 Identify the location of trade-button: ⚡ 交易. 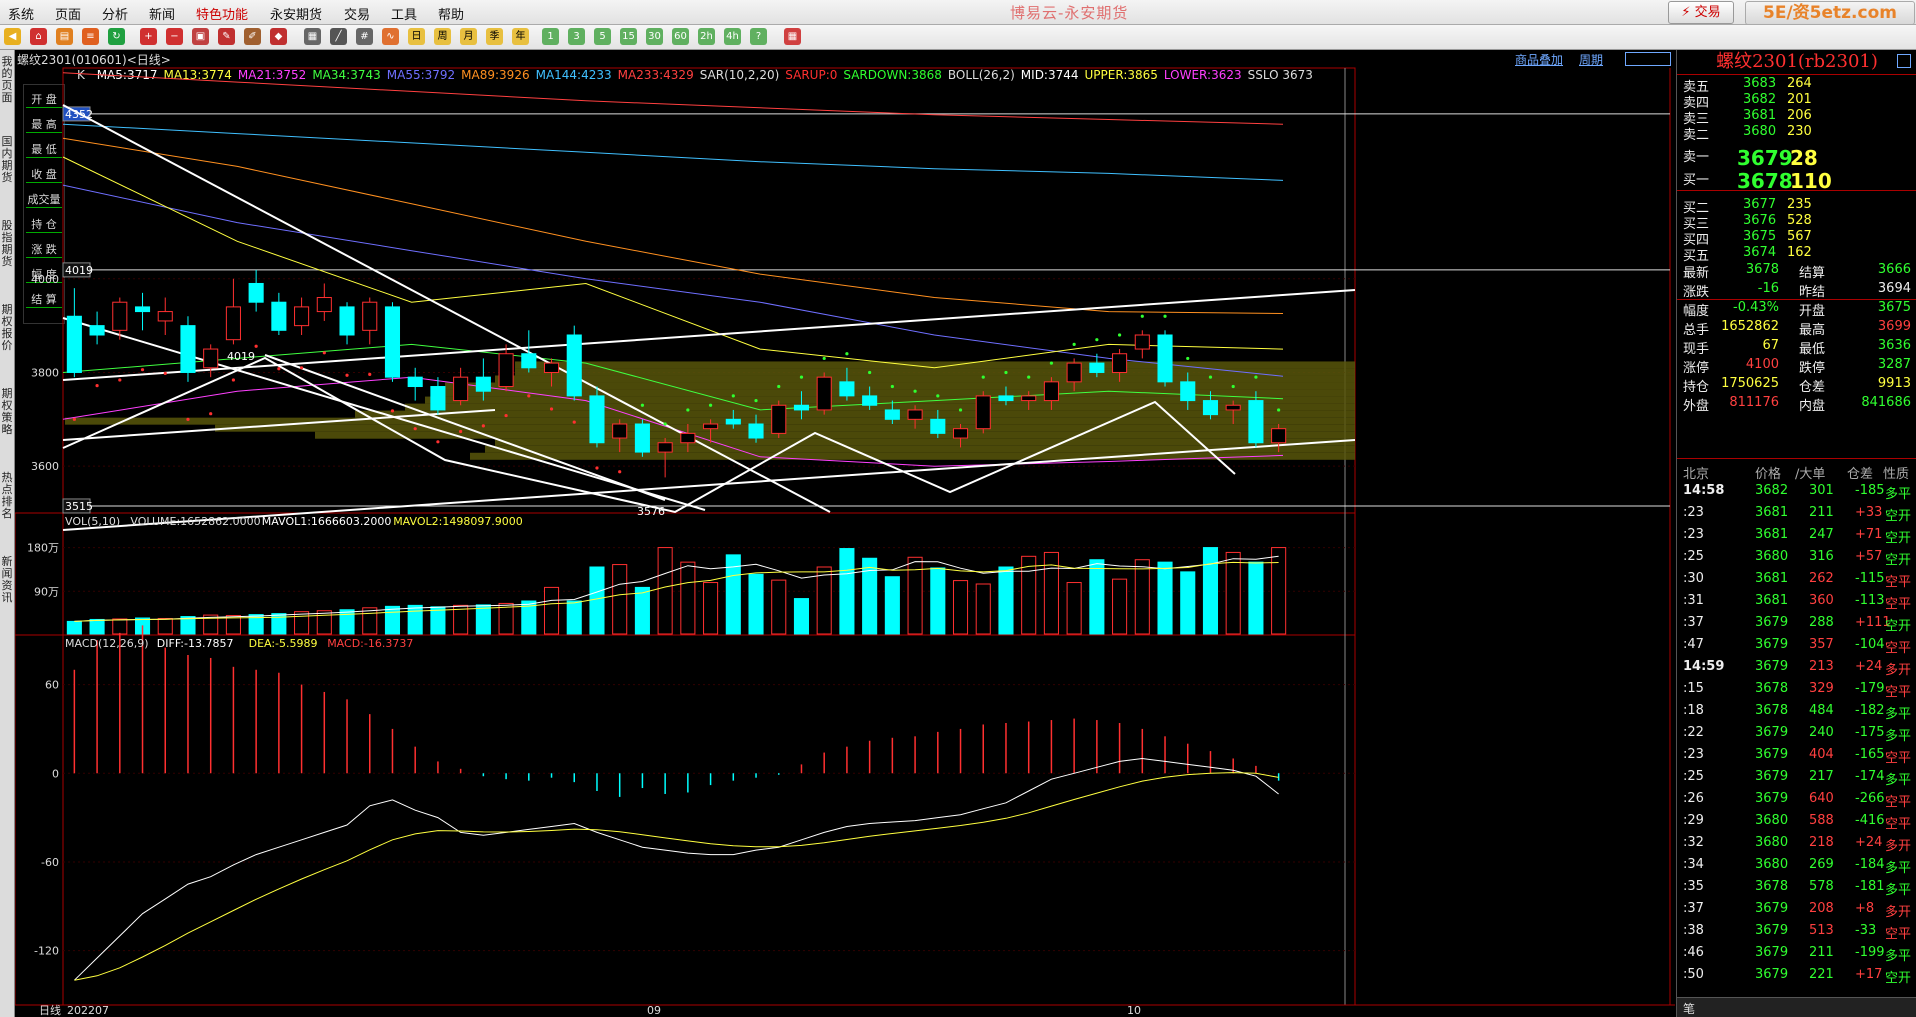
(1701, 12).